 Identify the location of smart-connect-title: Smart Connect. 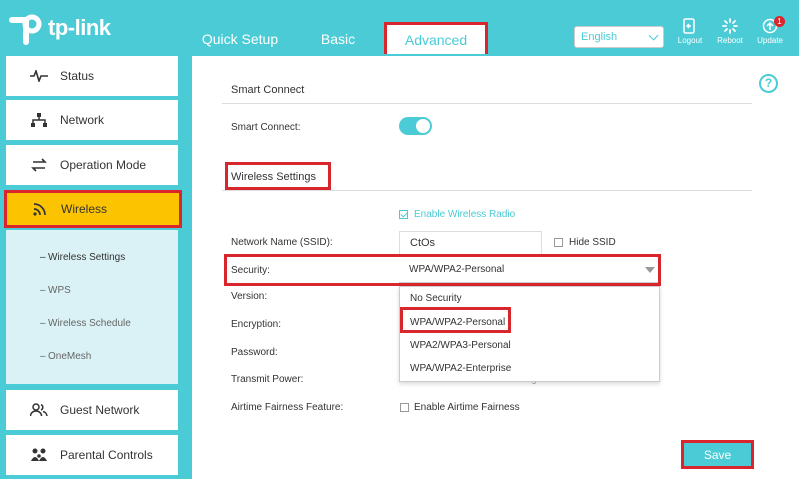
(268, 90).